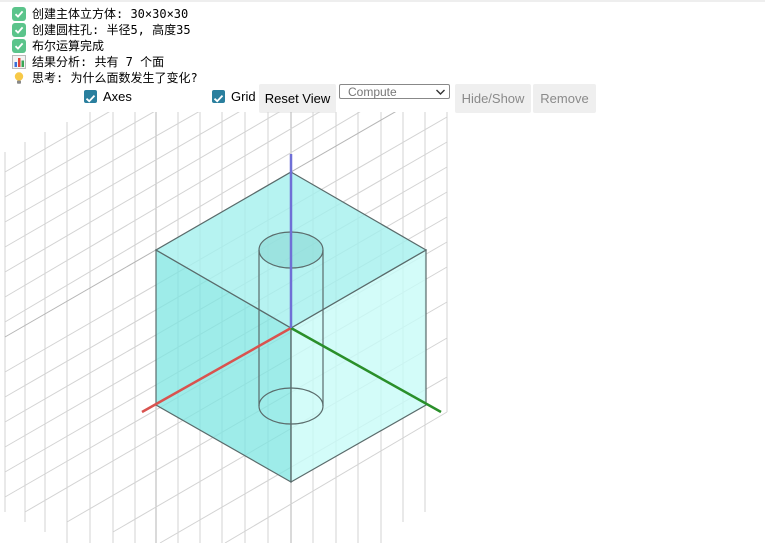 The image size is (765, 543). What do you see at coordinates (111, 30) in the screenshot?
I see `log-text: 创建圆柱孔: 半径5, 高度35` at bounding box center [111, 30].